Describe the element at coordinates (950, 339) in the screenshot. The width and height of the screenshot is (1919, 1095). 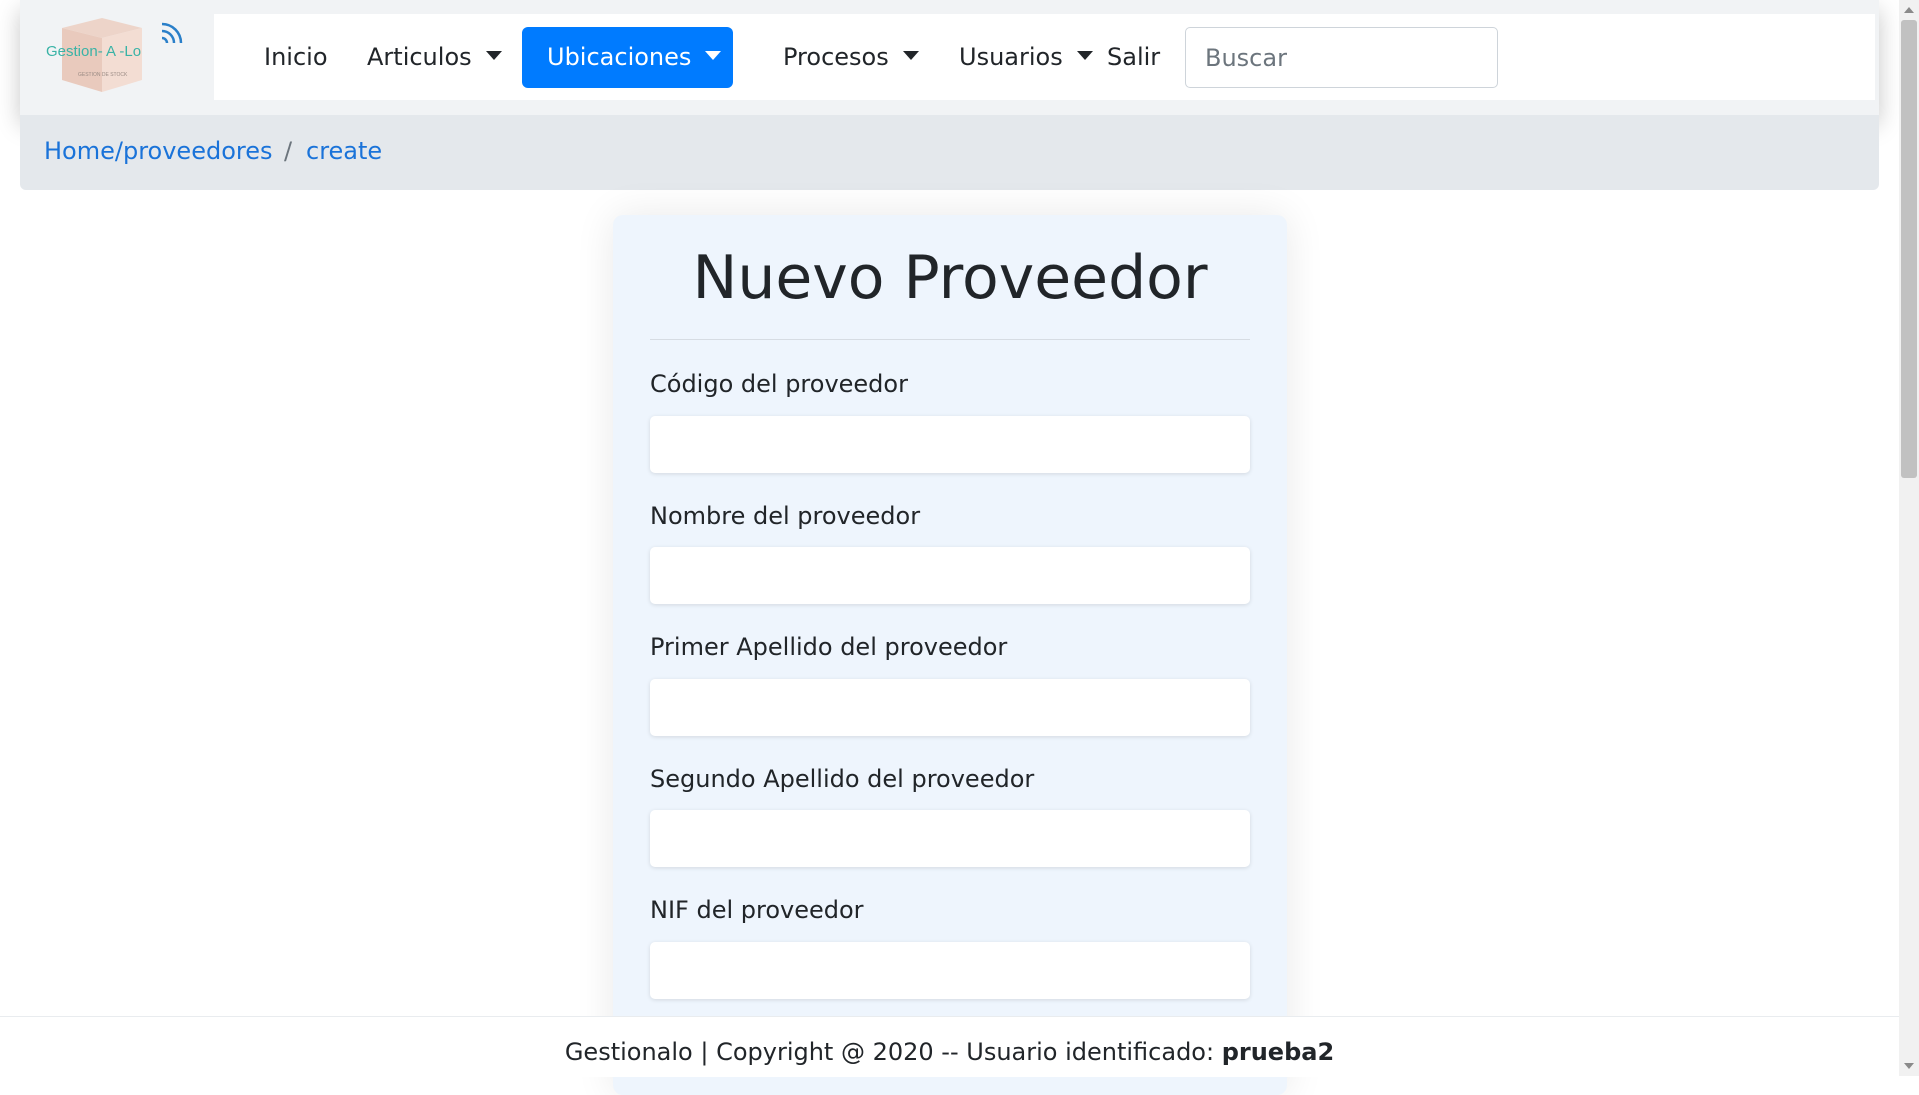
I see `title-divider` at that location.